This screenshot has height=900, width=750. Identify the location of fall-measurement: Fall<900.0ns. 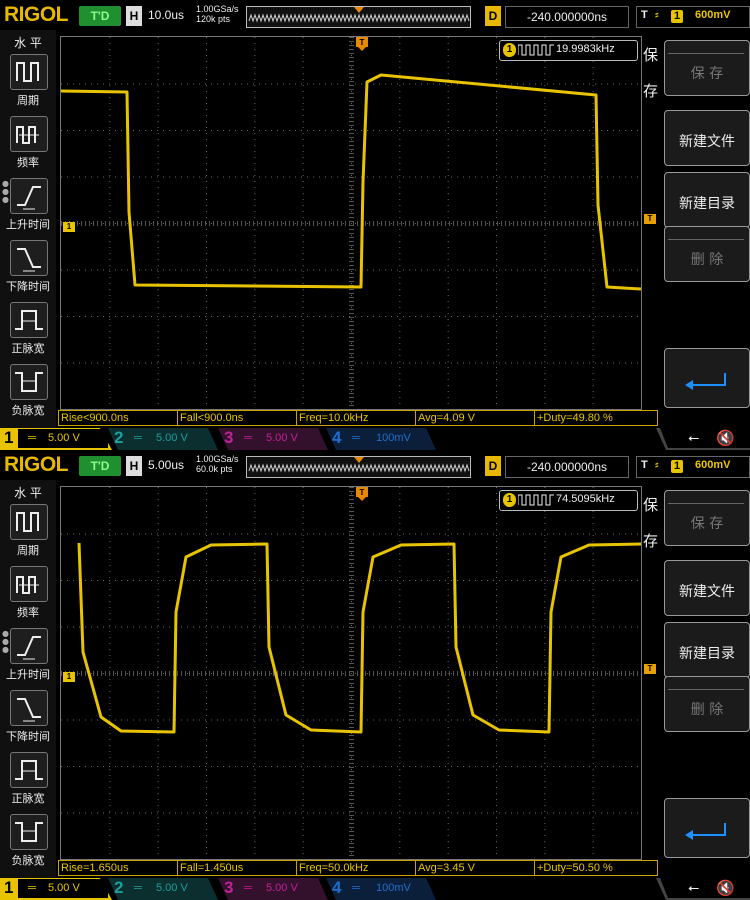
(237, 418).